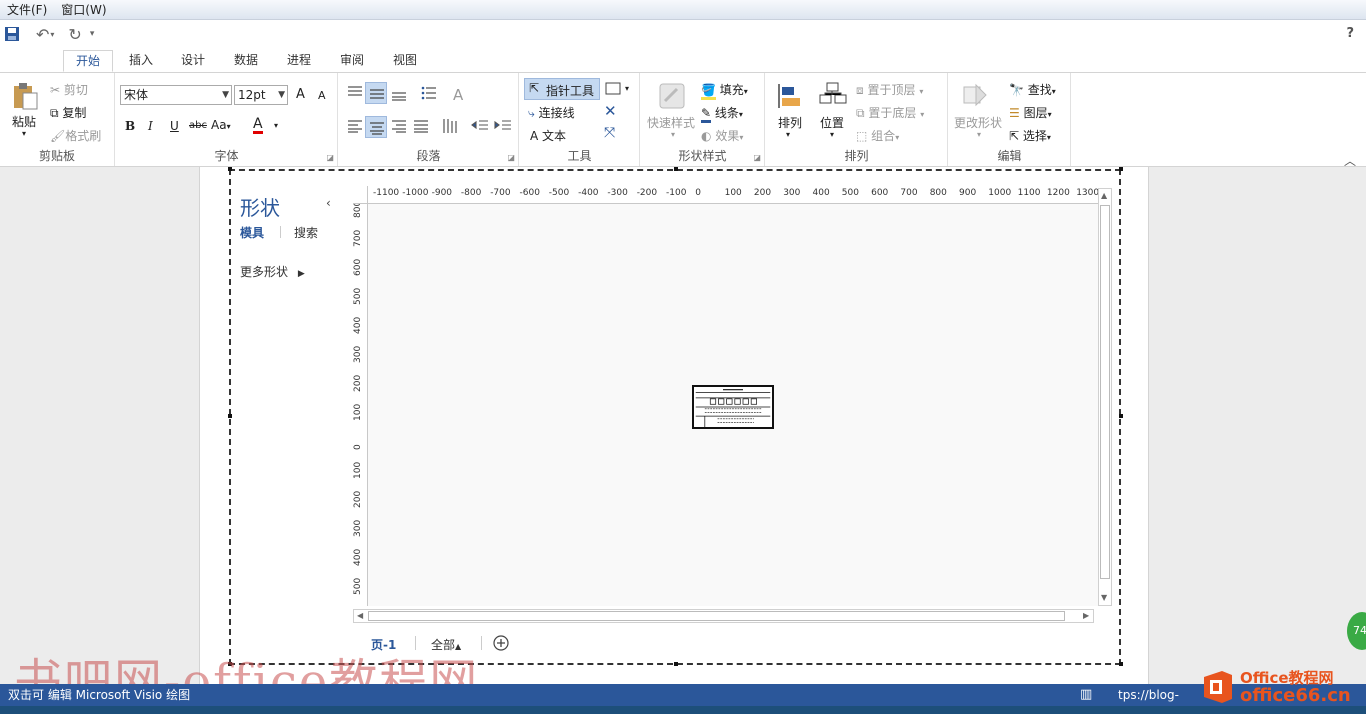  What do you see at coordinates (1086, 695) in the screenshot?
I see `read-mode-icon: ▥` at bounding box center [1086, 695].